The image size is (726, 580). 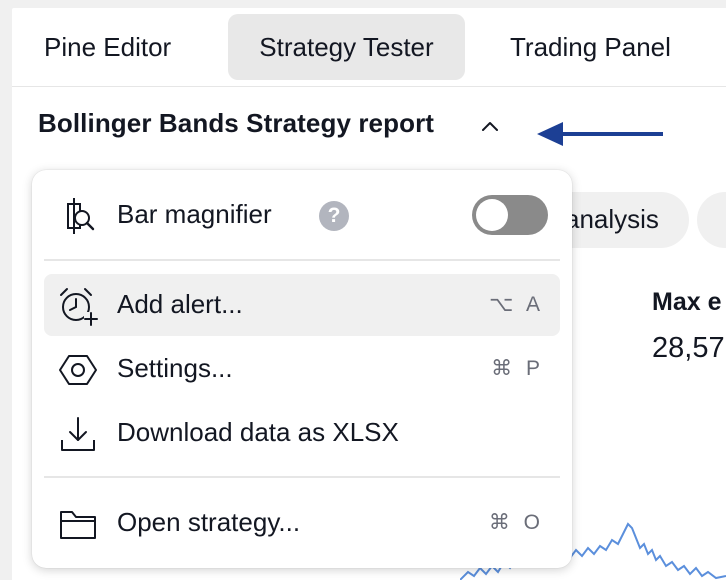 What do you see at coordinates (612, 219) in the screenshot?
I see `analysis-tab-label: analysis` at bounding box center [612, 219].